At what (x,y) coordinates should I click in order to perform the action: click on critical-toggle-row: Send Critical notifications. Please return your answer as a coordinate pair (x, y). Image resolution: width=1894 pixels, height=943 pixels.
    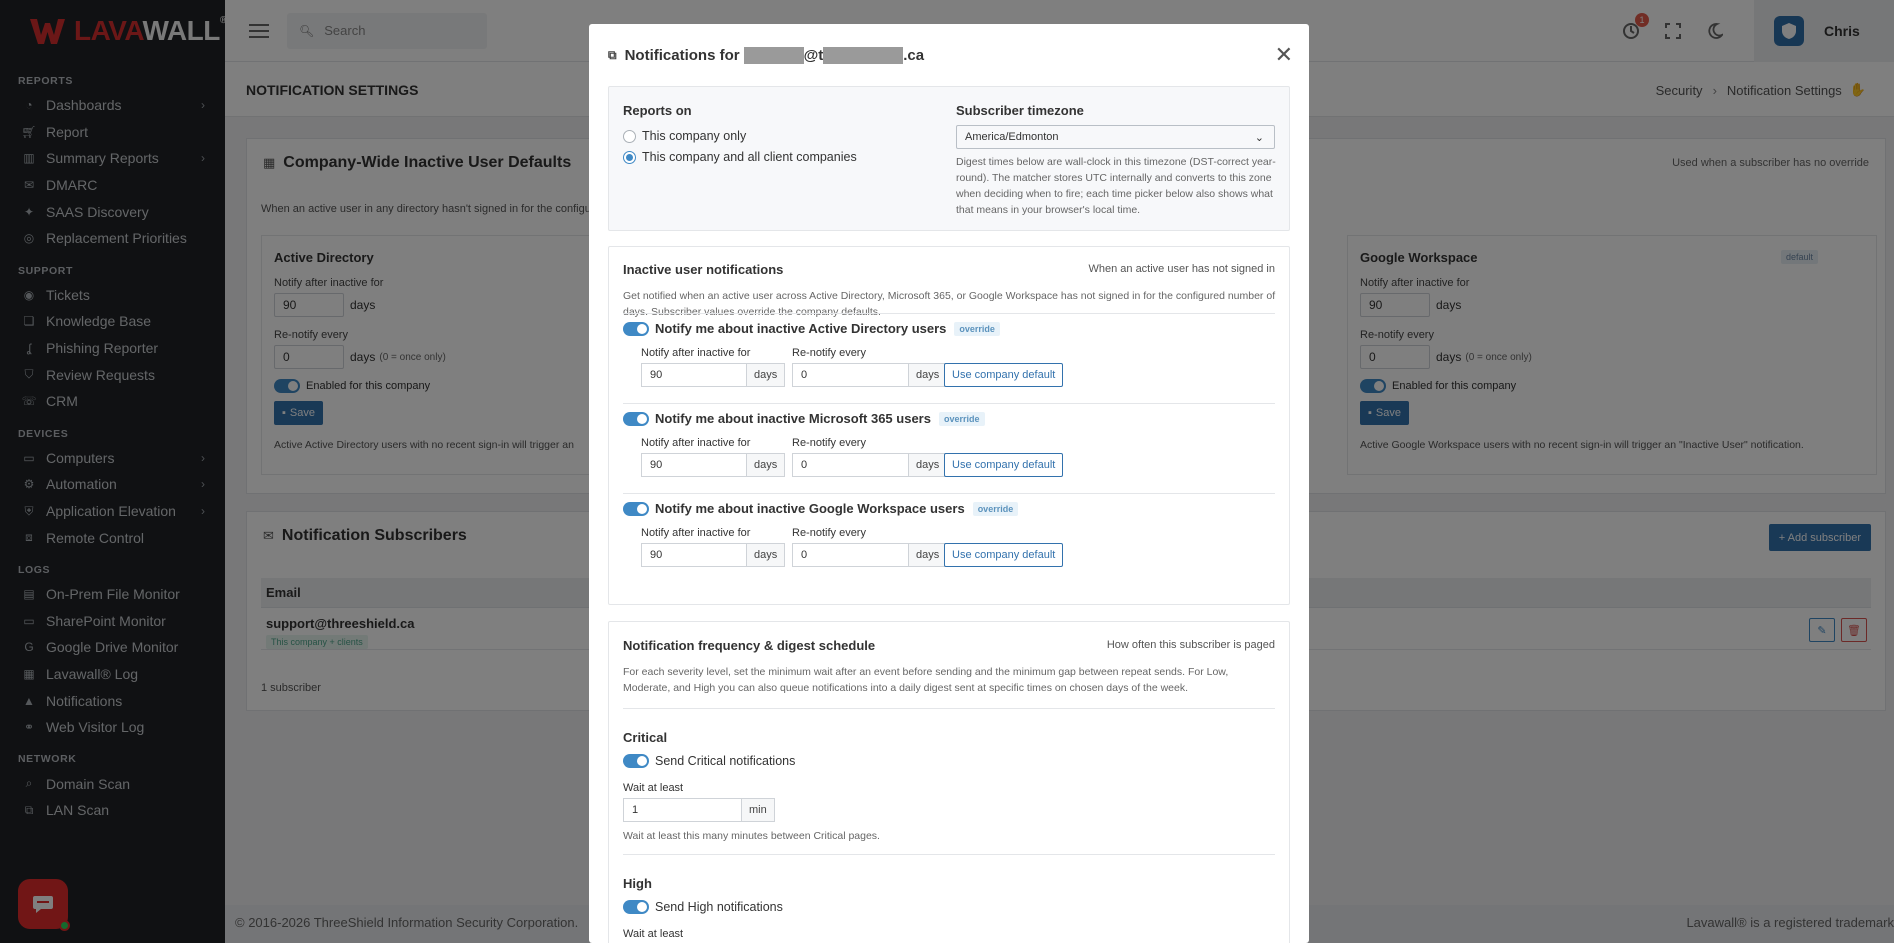
    Looking at the image, I should click on (709, 761).